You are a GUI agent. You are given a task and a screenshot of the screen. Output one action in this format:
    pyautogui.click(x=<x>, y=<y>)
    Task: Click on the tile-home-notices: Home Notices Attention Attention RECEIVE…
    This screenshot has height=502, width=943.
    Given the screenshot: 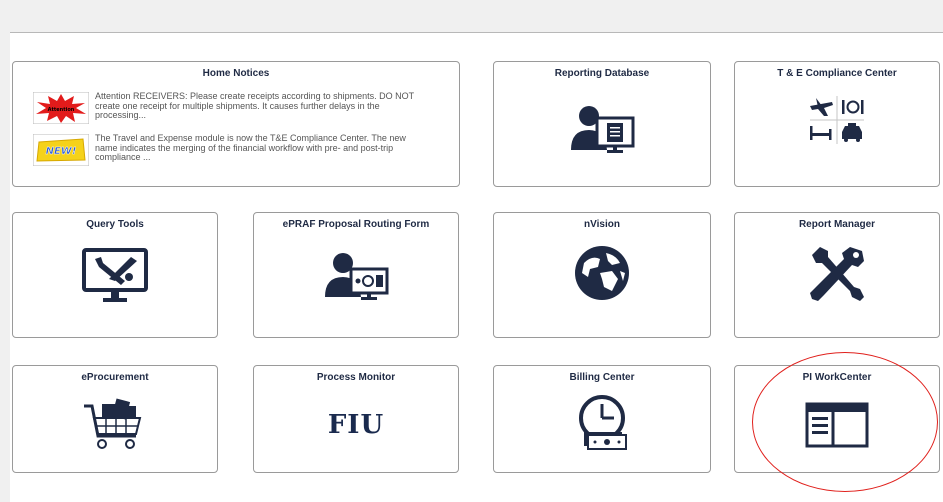 What is the action you would take?
    pyautogui.click(x=236, y=124)
    